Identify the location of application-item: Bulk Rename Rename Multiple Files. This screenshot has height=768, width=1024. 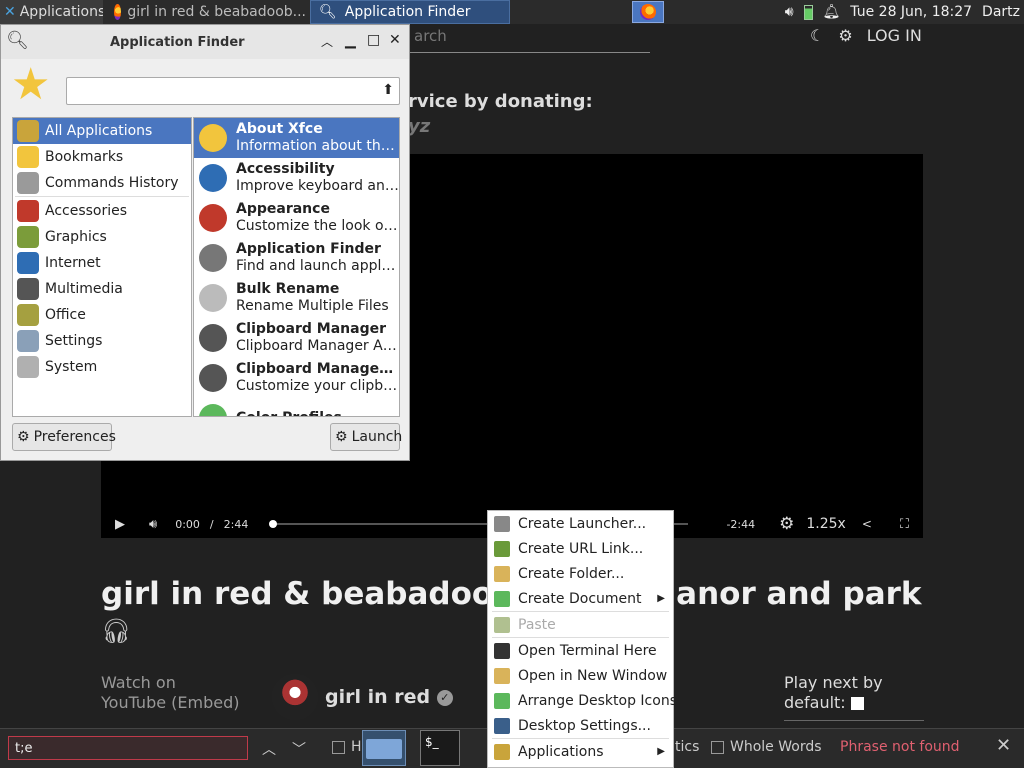
(296, 298).